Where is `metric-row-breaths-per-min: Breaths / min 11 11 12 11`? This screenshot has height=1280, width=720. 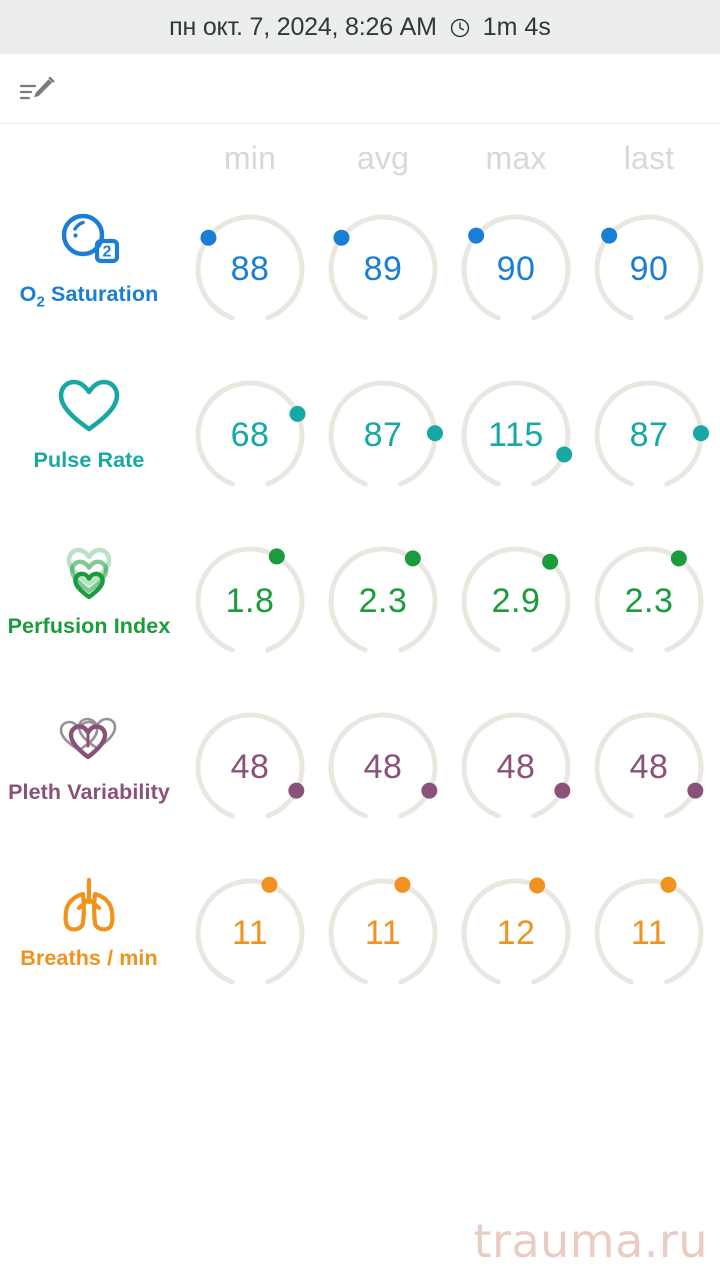 metric-row-breaths-per-min: Breaths / min 11 11 12 11 is located at coordinates (360, 939).